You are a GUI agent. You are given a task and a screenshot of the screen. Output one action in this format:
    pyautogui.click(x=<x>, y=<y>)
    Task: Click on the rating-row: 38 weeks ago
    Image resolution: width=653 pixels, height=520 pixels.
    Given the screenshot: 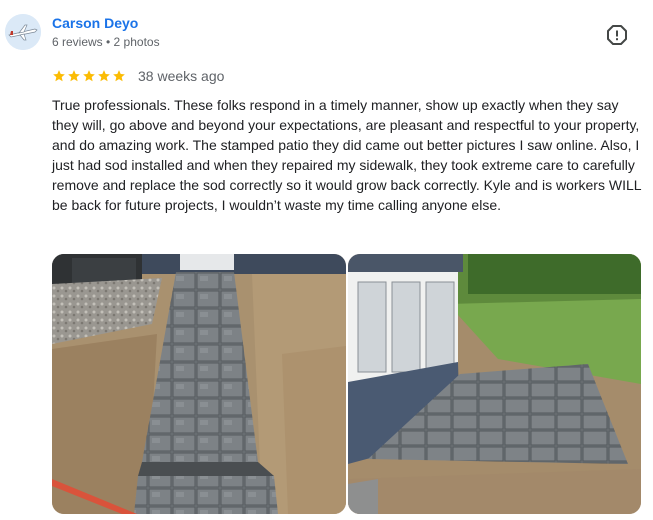 What is the action you would take?
    pyautogui.click(x=138, y=76)
    